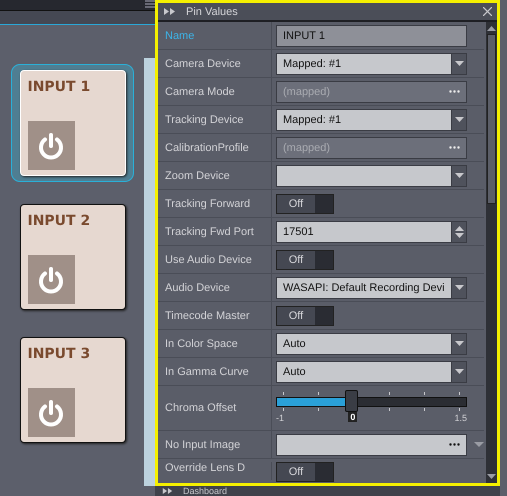 The height and width of the screenshot is (496, 507). I want to click on scroll-down-icon, so click(491, 477).